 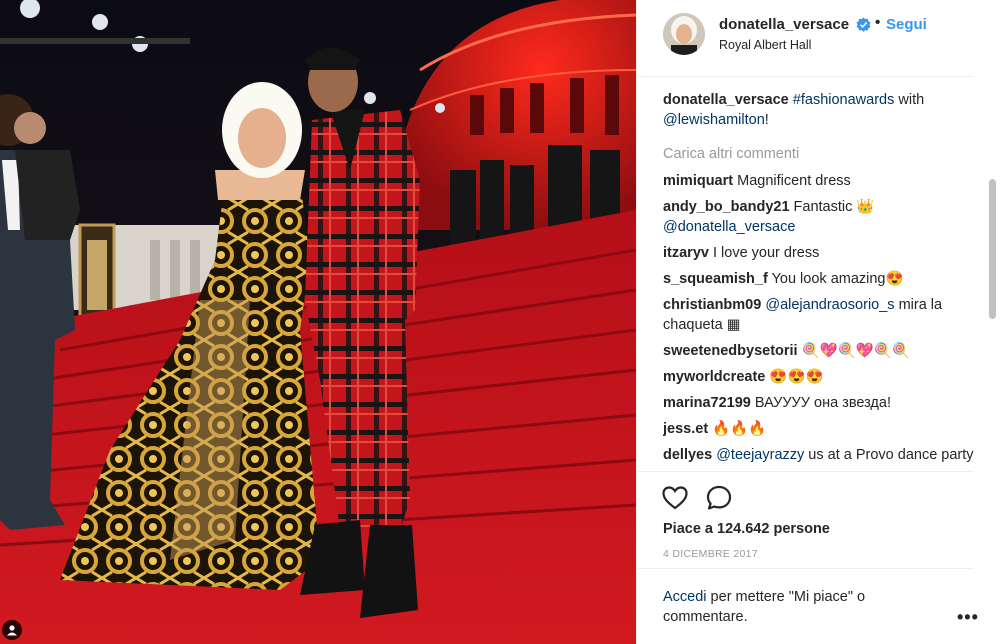 I want to click on caption-text: with, so click(x=909, y=100).